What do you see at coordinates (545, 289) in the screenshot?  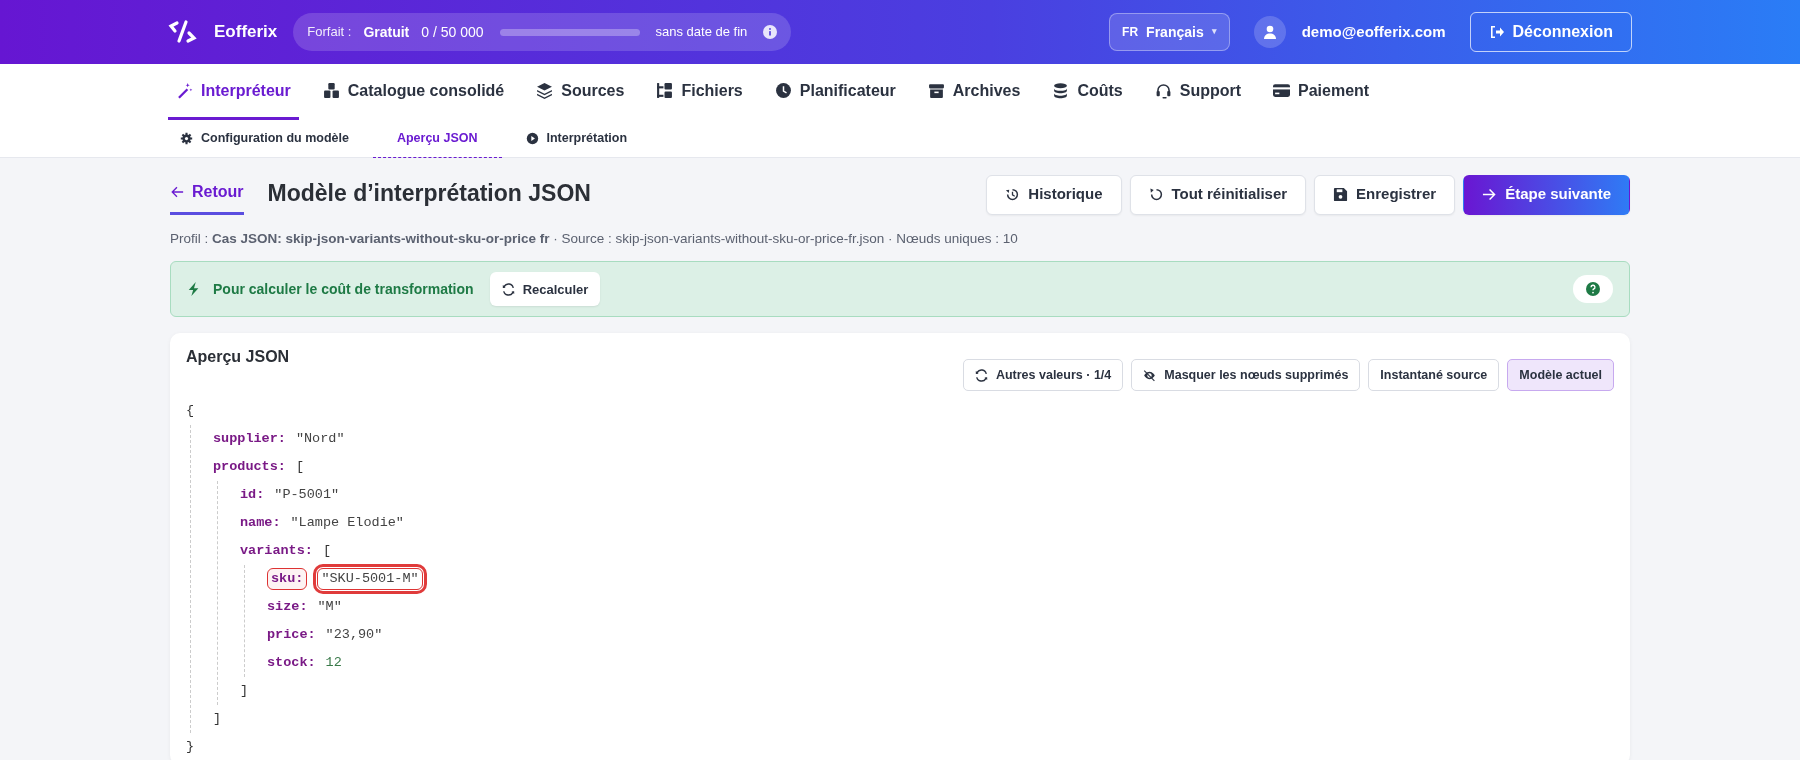 I see `recalculate-button: Recalculer` at bounding box center [545, 289].